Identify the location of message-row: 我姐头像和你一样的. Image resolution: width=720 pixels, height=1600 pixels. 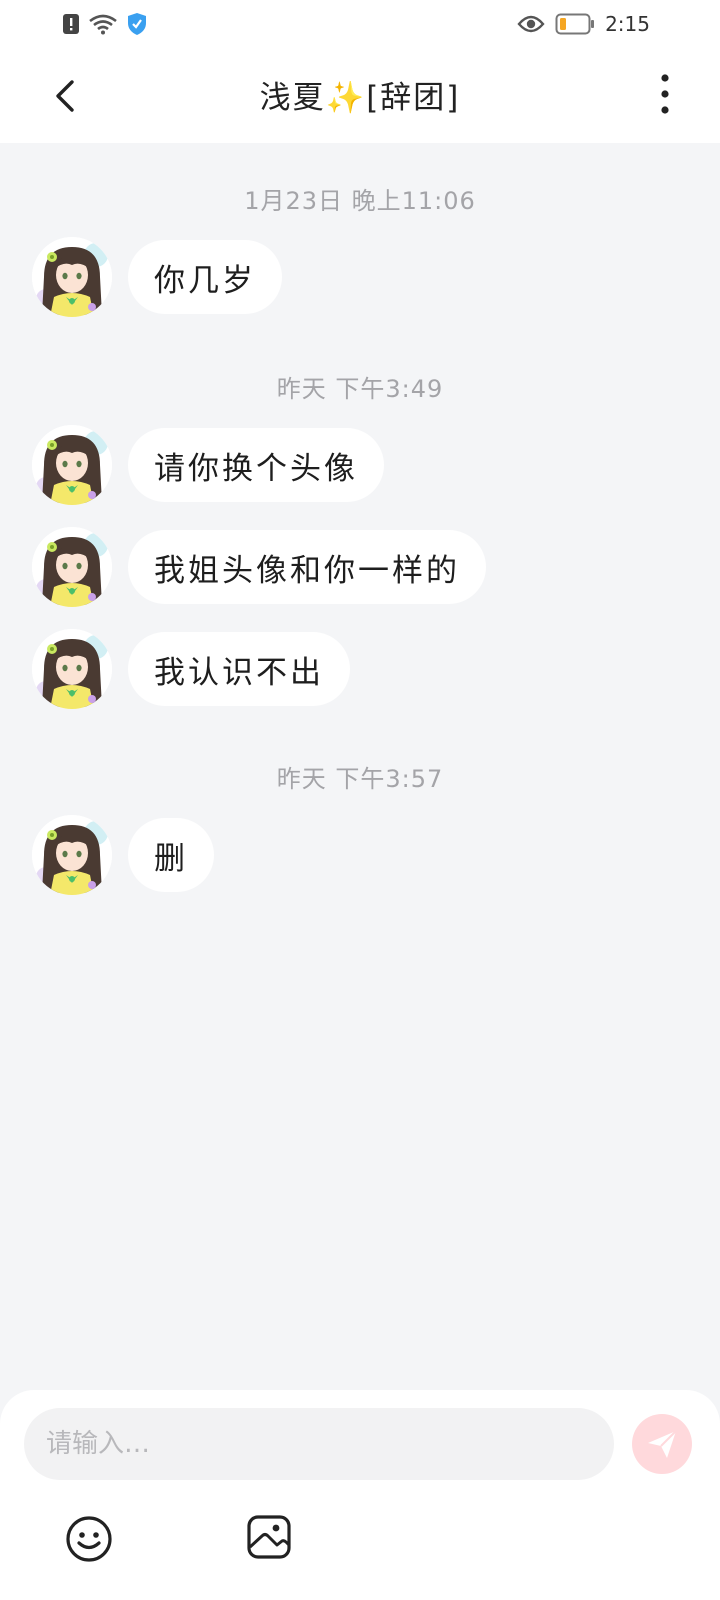
(259, 567).